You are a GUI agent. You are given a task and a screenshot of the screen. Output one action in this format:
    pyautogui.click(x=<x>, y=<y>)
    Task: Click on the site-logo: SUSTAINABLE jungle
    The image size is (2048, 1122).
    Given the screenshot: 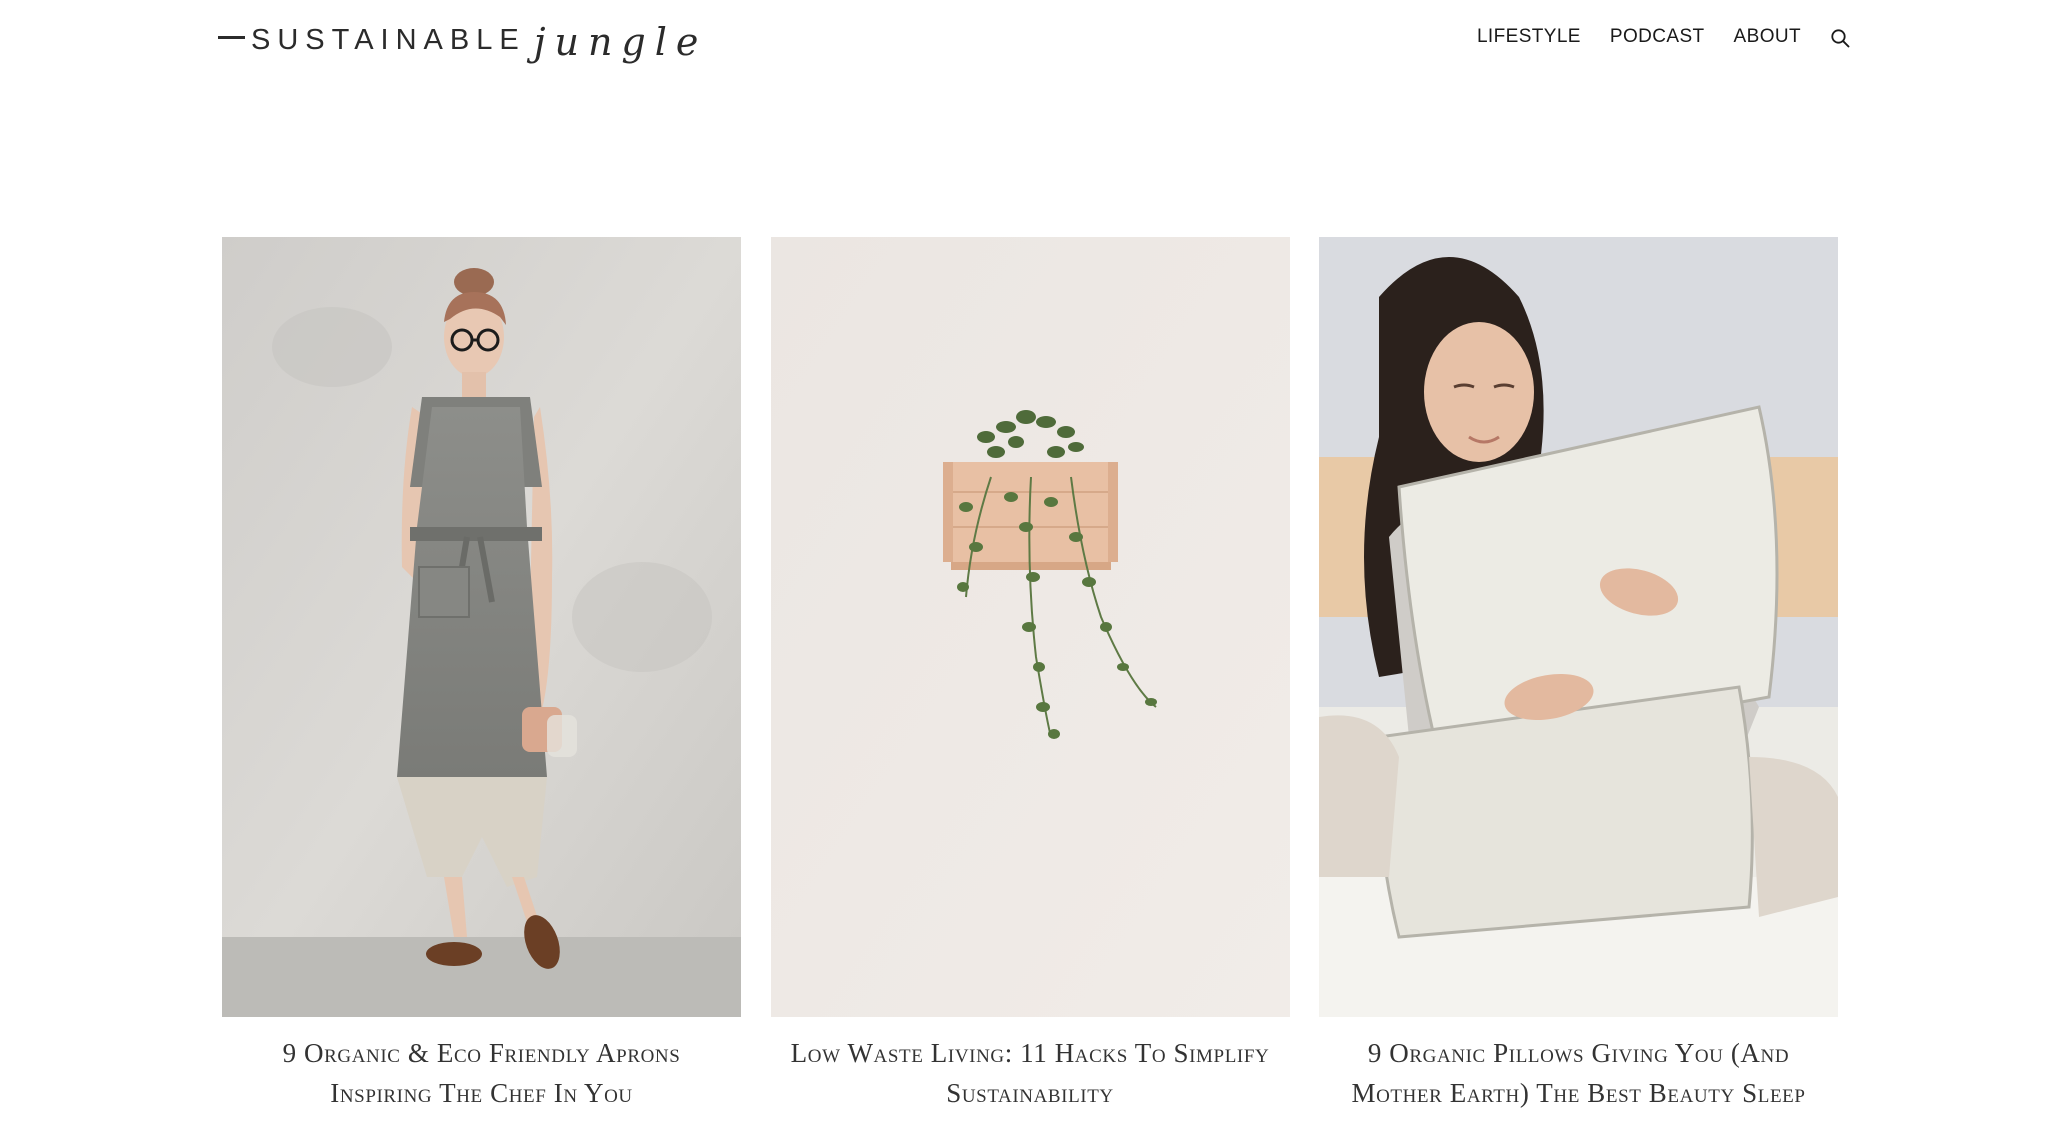 What is the action you would take?
    pyautogui.click(x=462, y=39)
    